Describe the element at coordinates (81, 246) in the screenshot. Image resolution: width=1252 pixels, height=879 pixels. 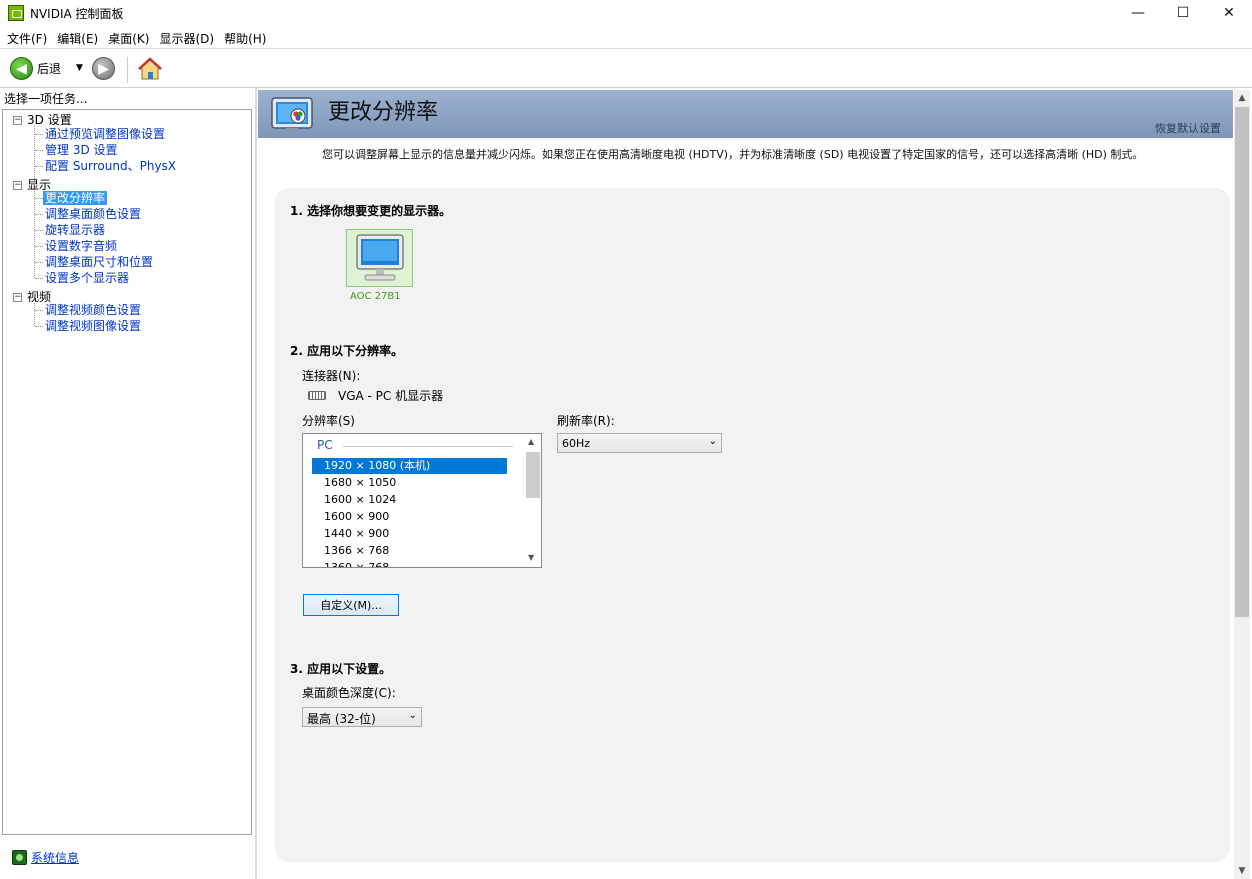
I see `tree-item-digital-audio: 设置数字音频` at that location.